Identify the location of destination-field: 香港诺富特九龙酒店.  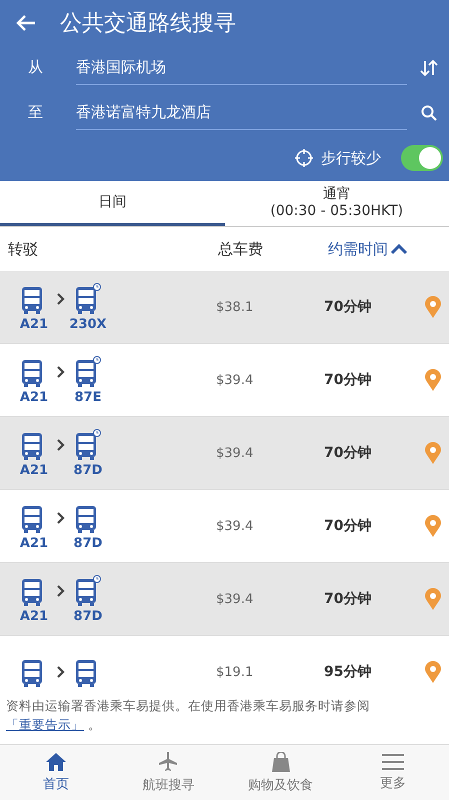
(241, 113).